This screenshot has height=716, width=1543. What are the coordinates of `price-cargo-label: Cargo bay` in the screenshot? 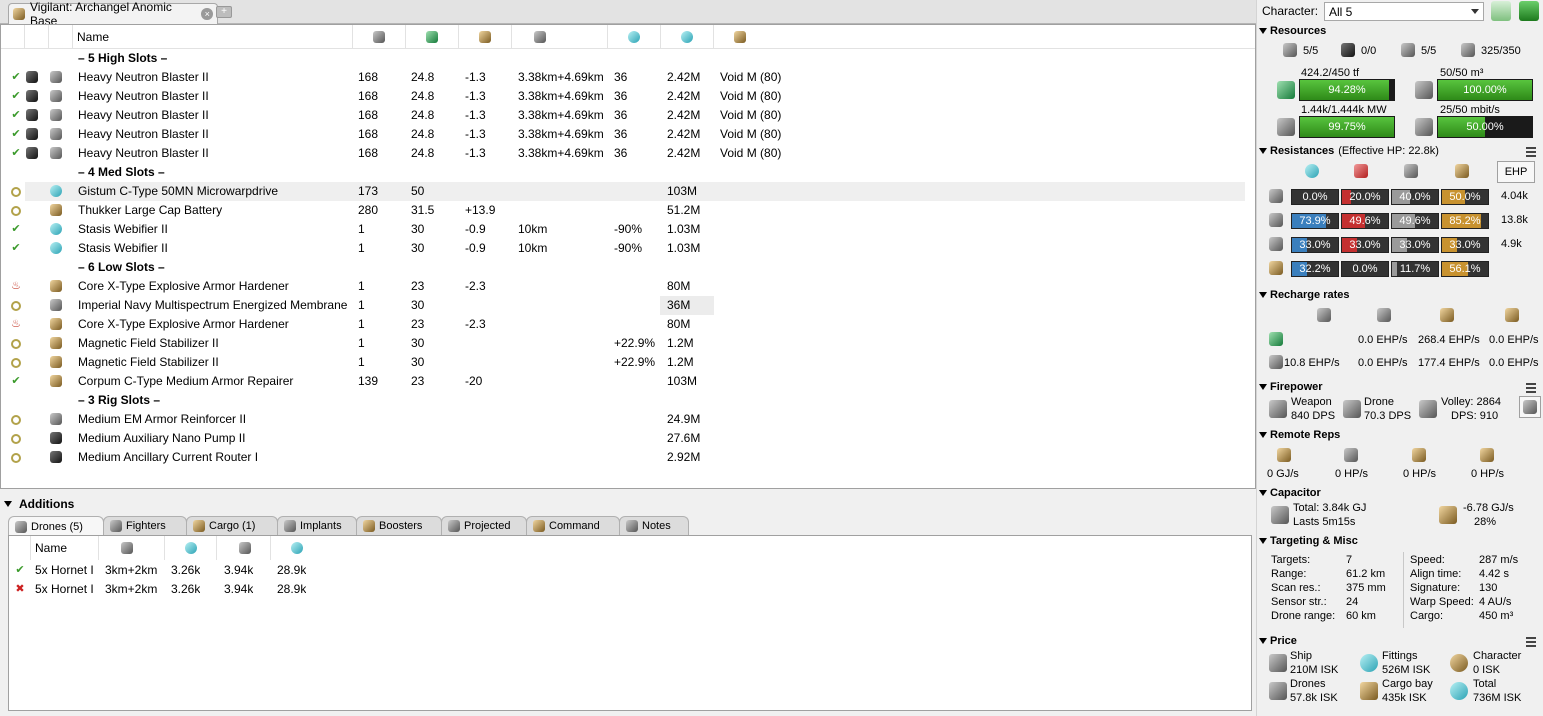 It's located at (1407, 684).